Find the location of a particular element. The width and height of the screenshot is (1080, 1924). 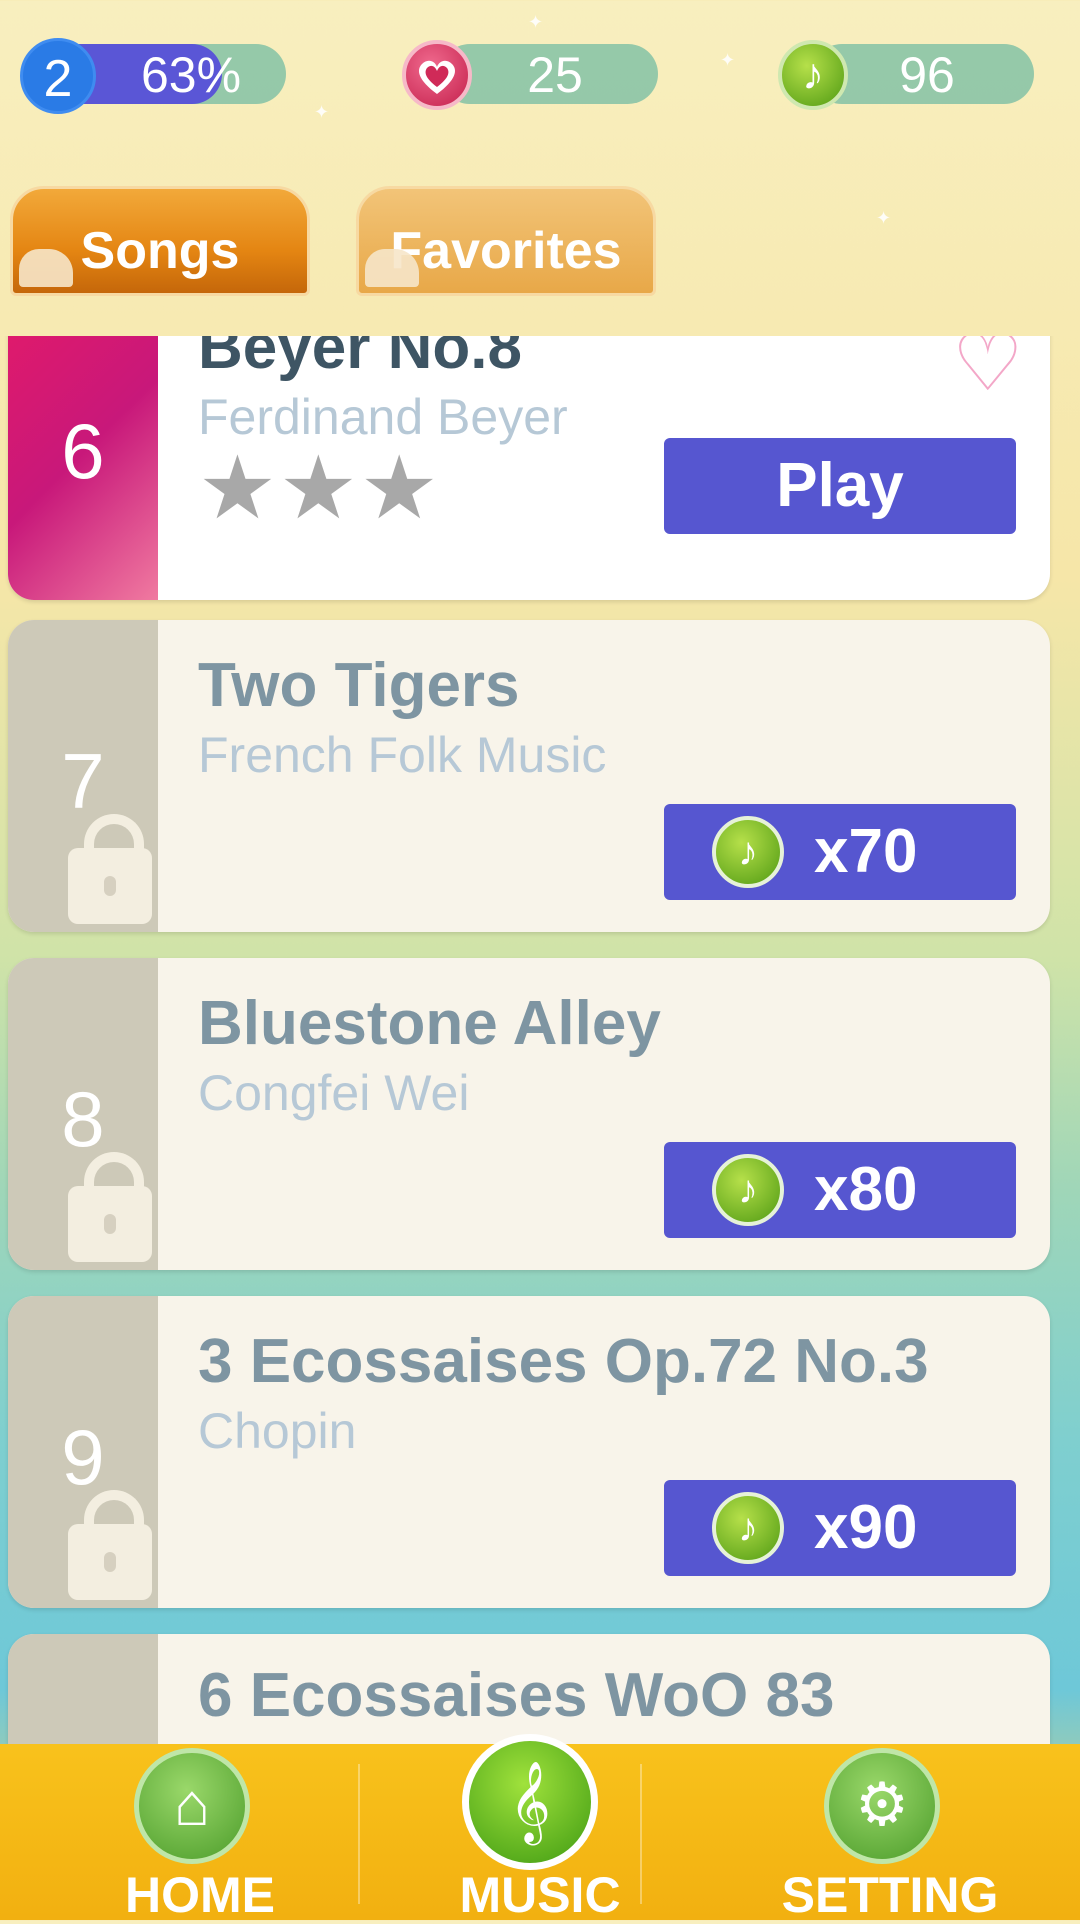

song-title: Two Tigers is located at coordinates (359, 685).